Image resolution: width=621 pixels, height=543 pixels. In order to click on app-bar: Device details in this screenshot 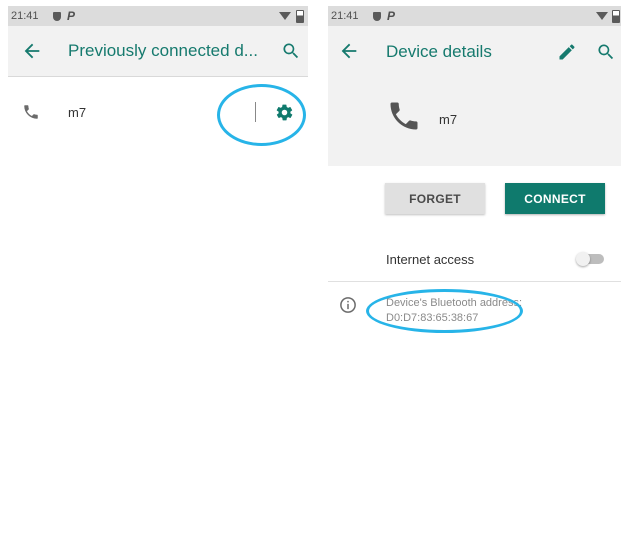, I will do `click(474, 51)`.